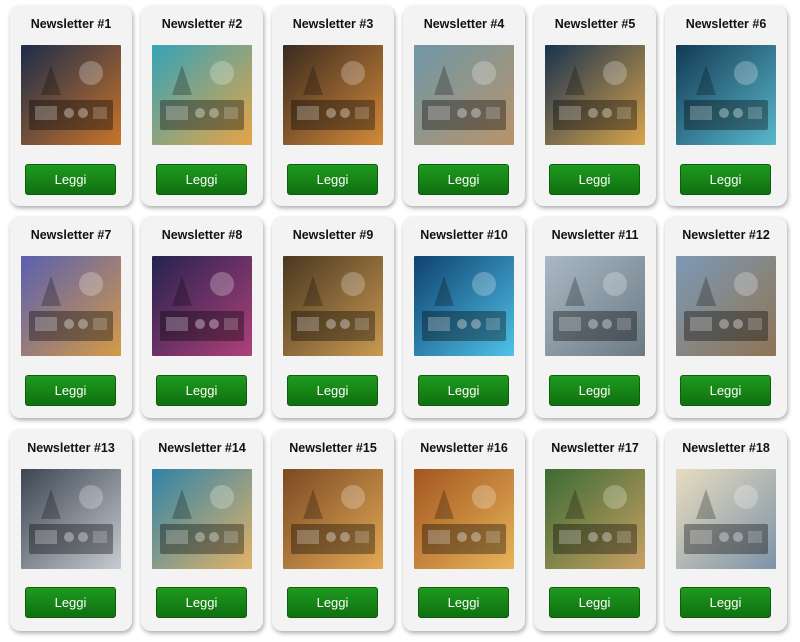  Describe the element at coordinates (595, 235) in the screenshot. I see `newsletter-title: Newsletter #11` at that location.